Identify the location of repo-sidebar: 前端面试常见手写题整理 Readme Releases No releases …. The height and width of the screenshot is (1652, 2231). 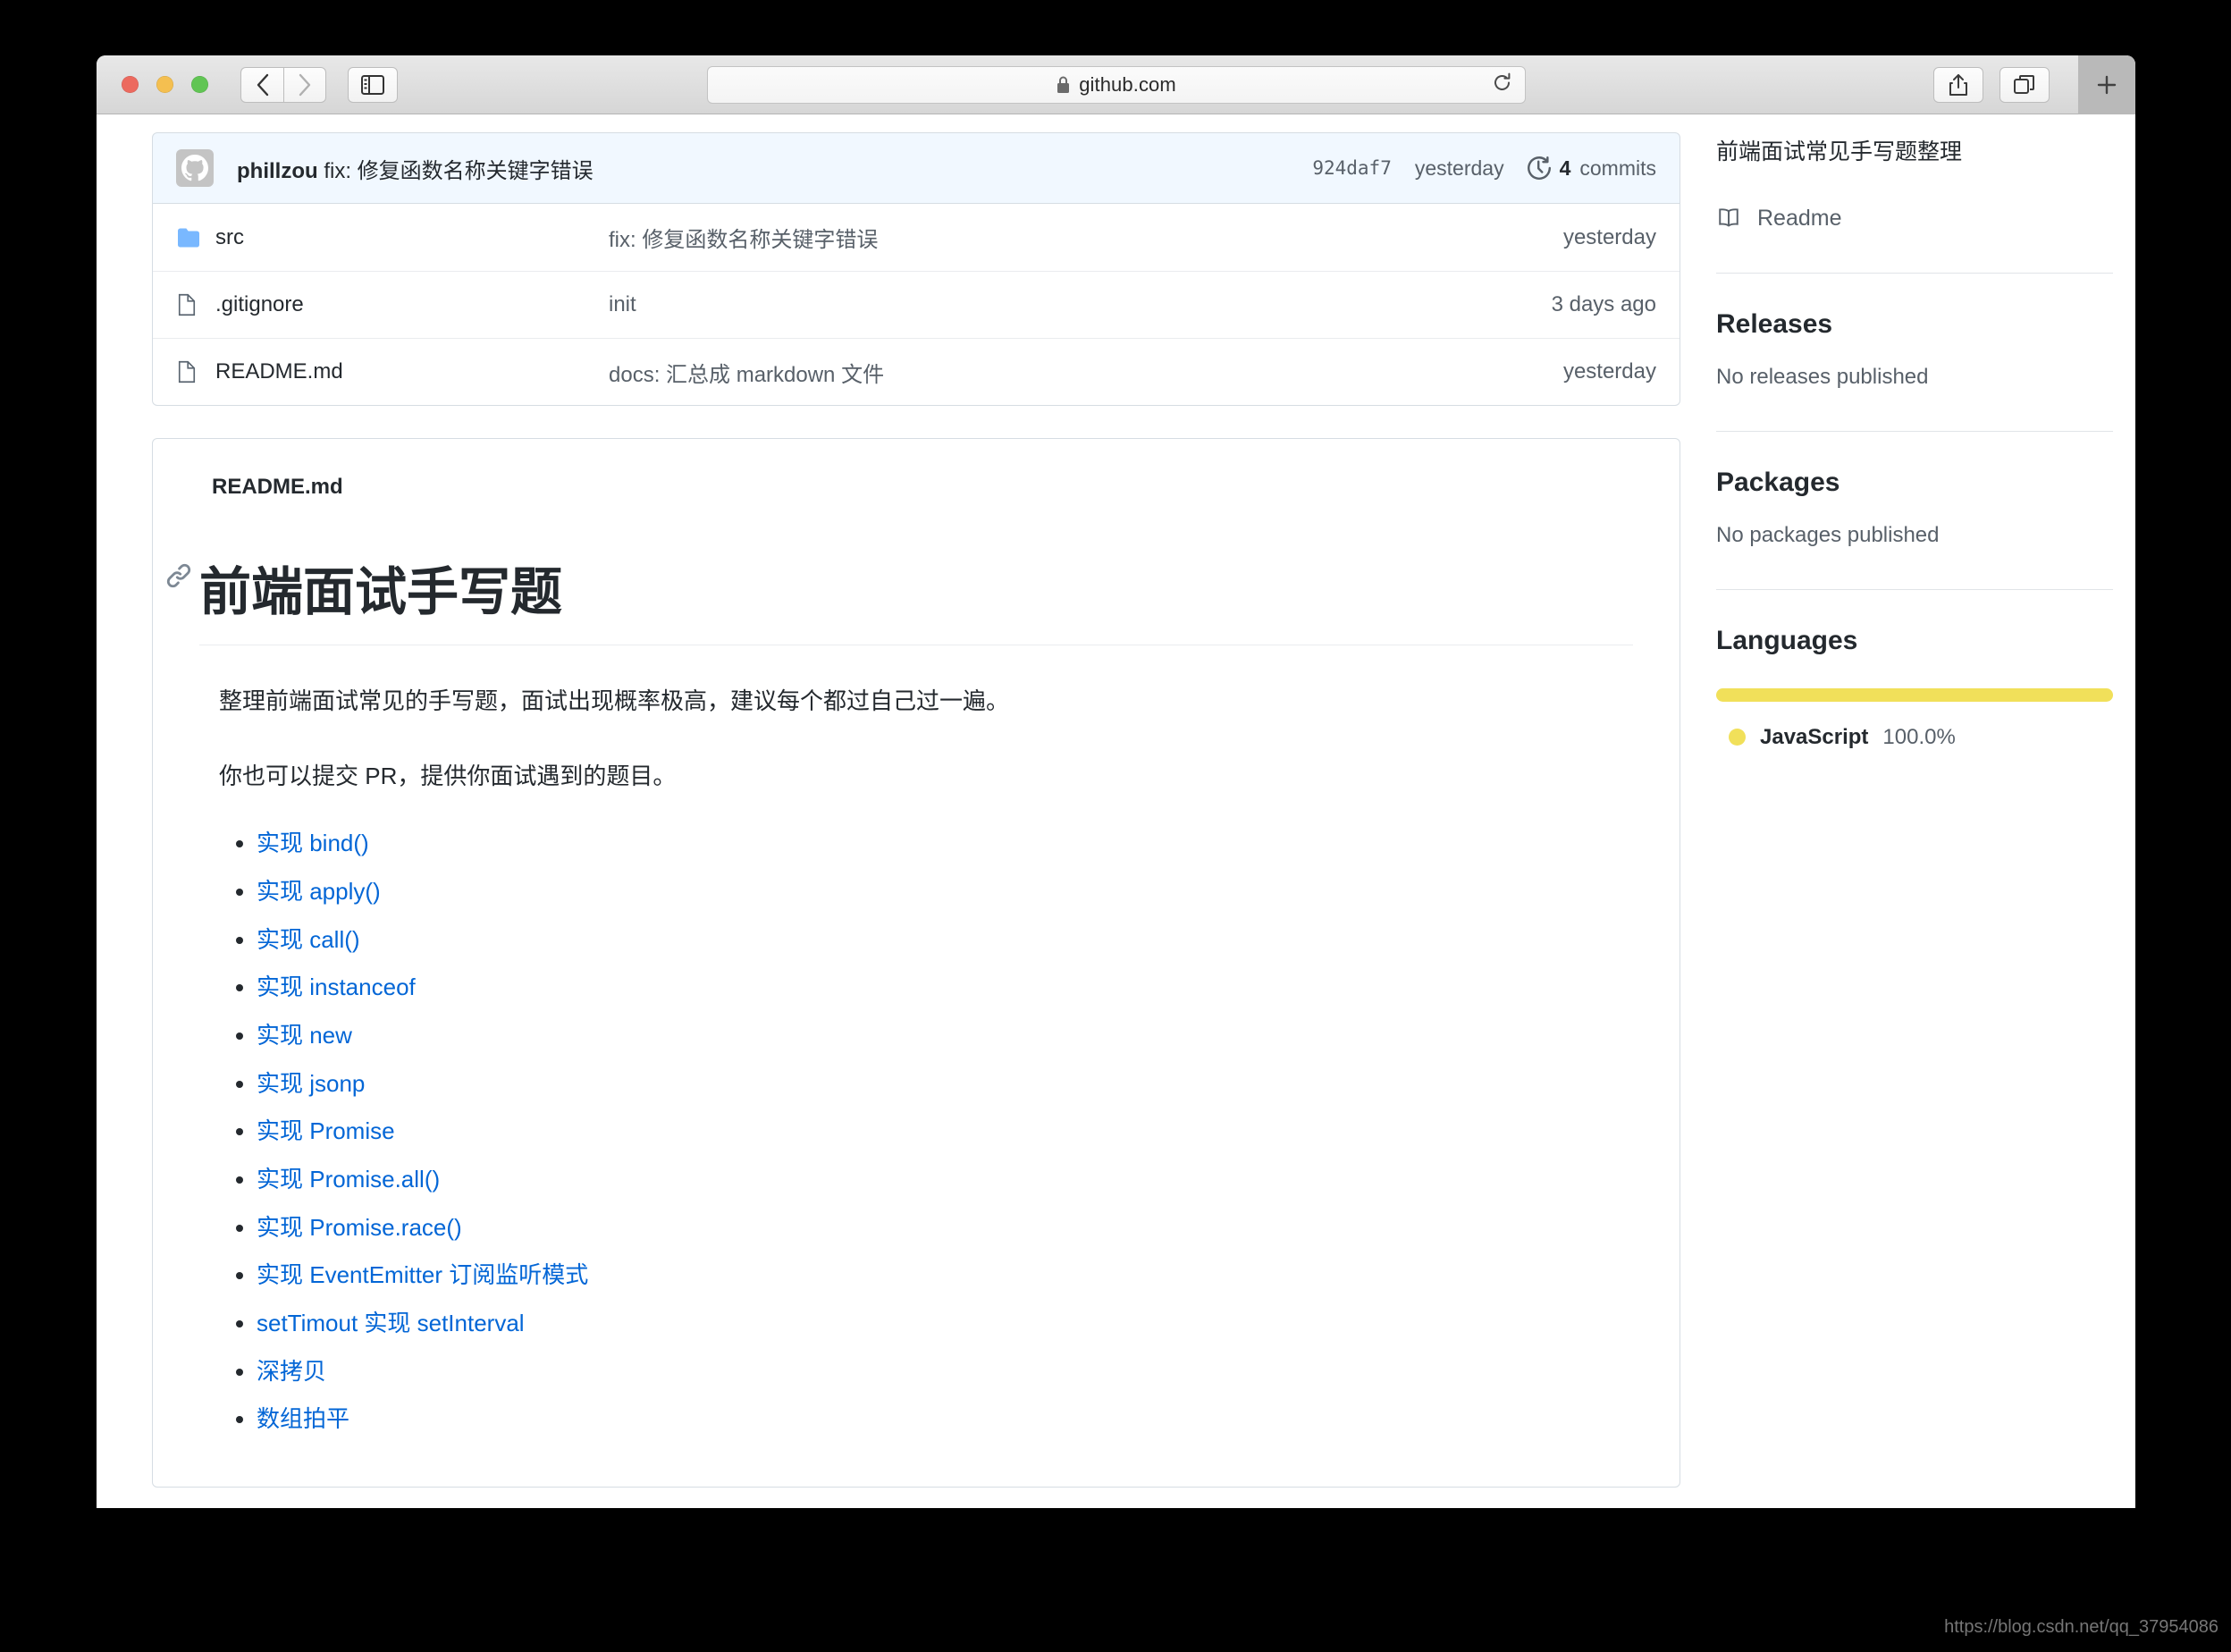
(1925, 432).